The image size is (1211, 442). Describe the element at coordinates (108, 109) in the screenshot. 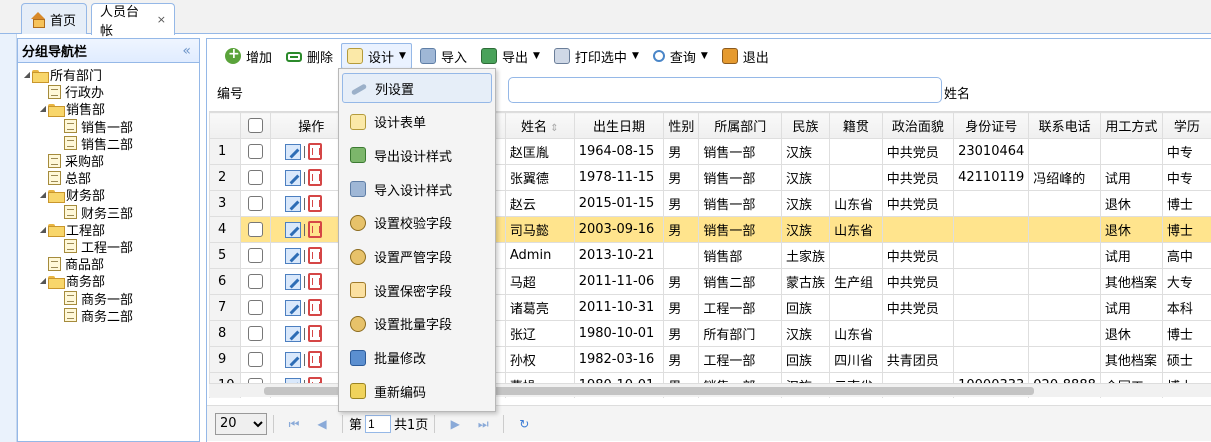

I see `tree-node: ◢ 销售部` at that location.